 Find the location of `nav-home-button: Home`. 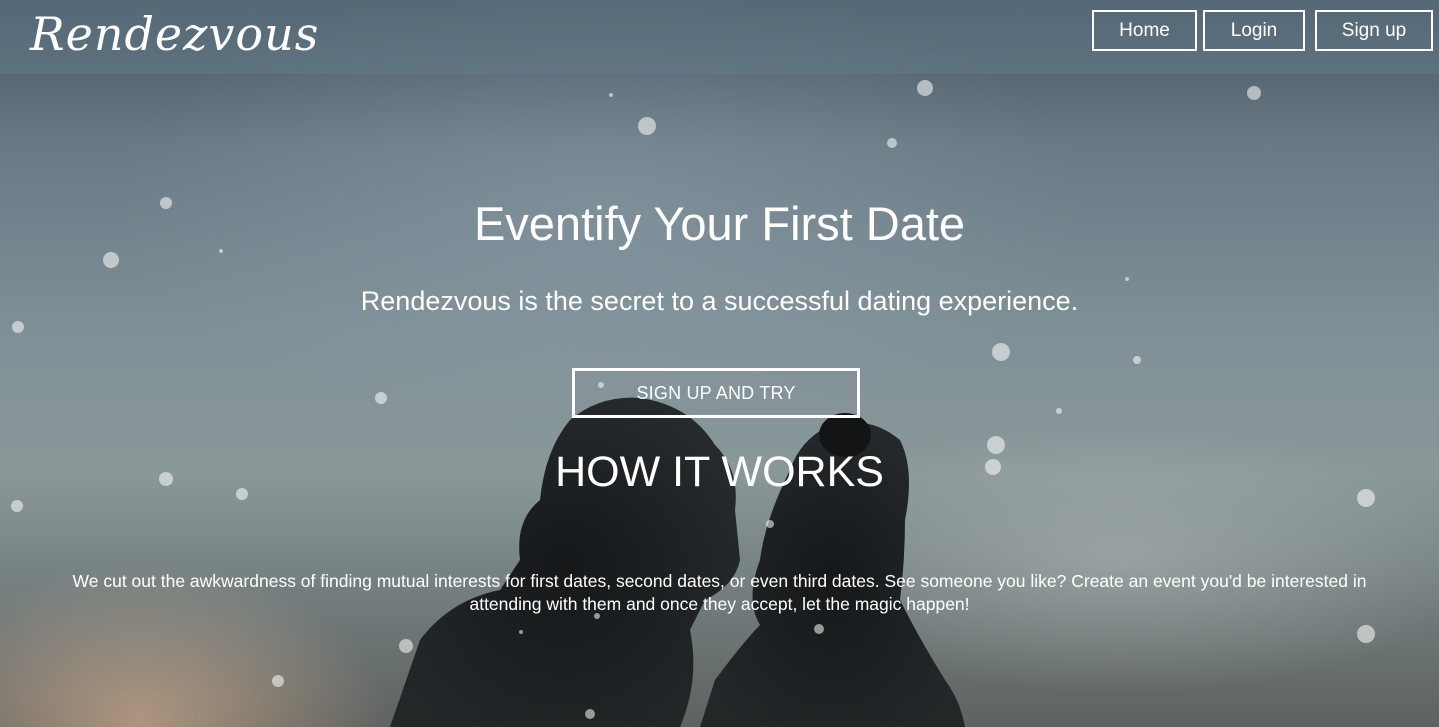

nav-home-button: Home is located at coordinates (1144, 30).